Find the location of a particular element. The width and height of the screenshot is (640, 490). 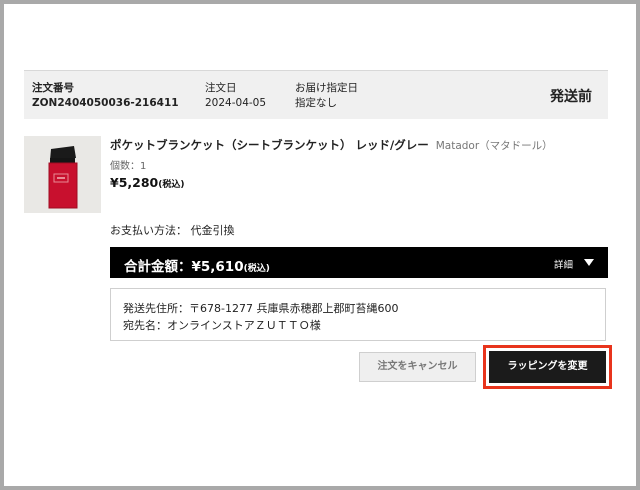

total-amount-line: 合計金額：¥5,610(税込) is located at coordinates (197, 265).